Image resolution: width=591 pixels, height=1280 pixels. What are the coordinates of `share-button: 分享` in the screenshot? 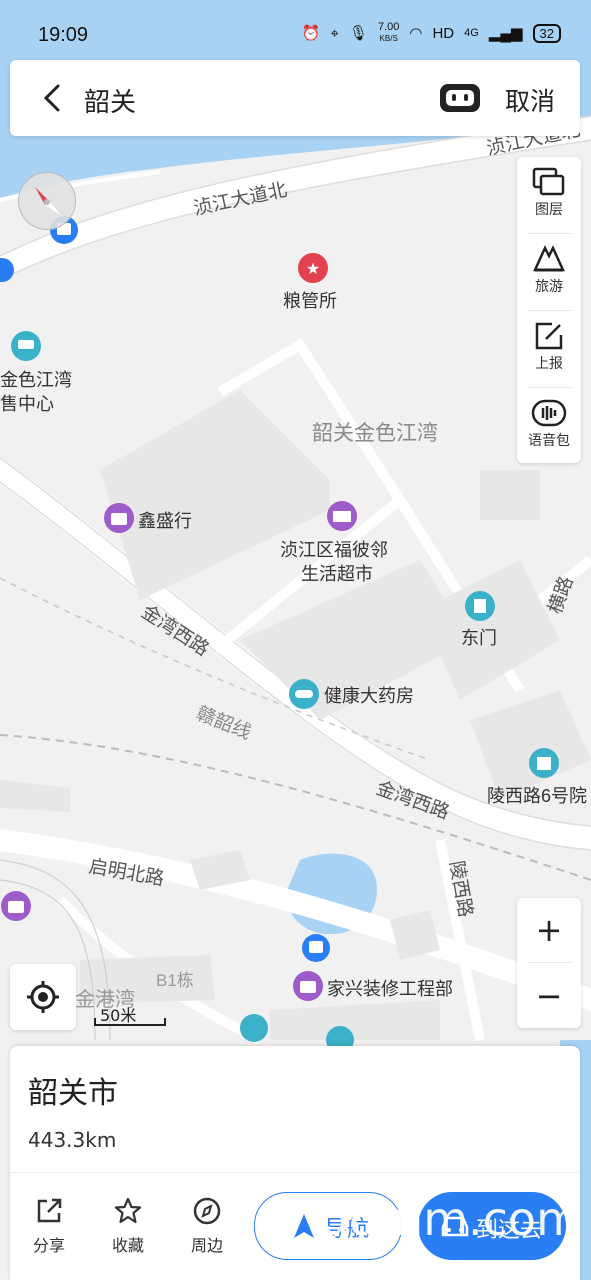 It's located at (49, 1226).